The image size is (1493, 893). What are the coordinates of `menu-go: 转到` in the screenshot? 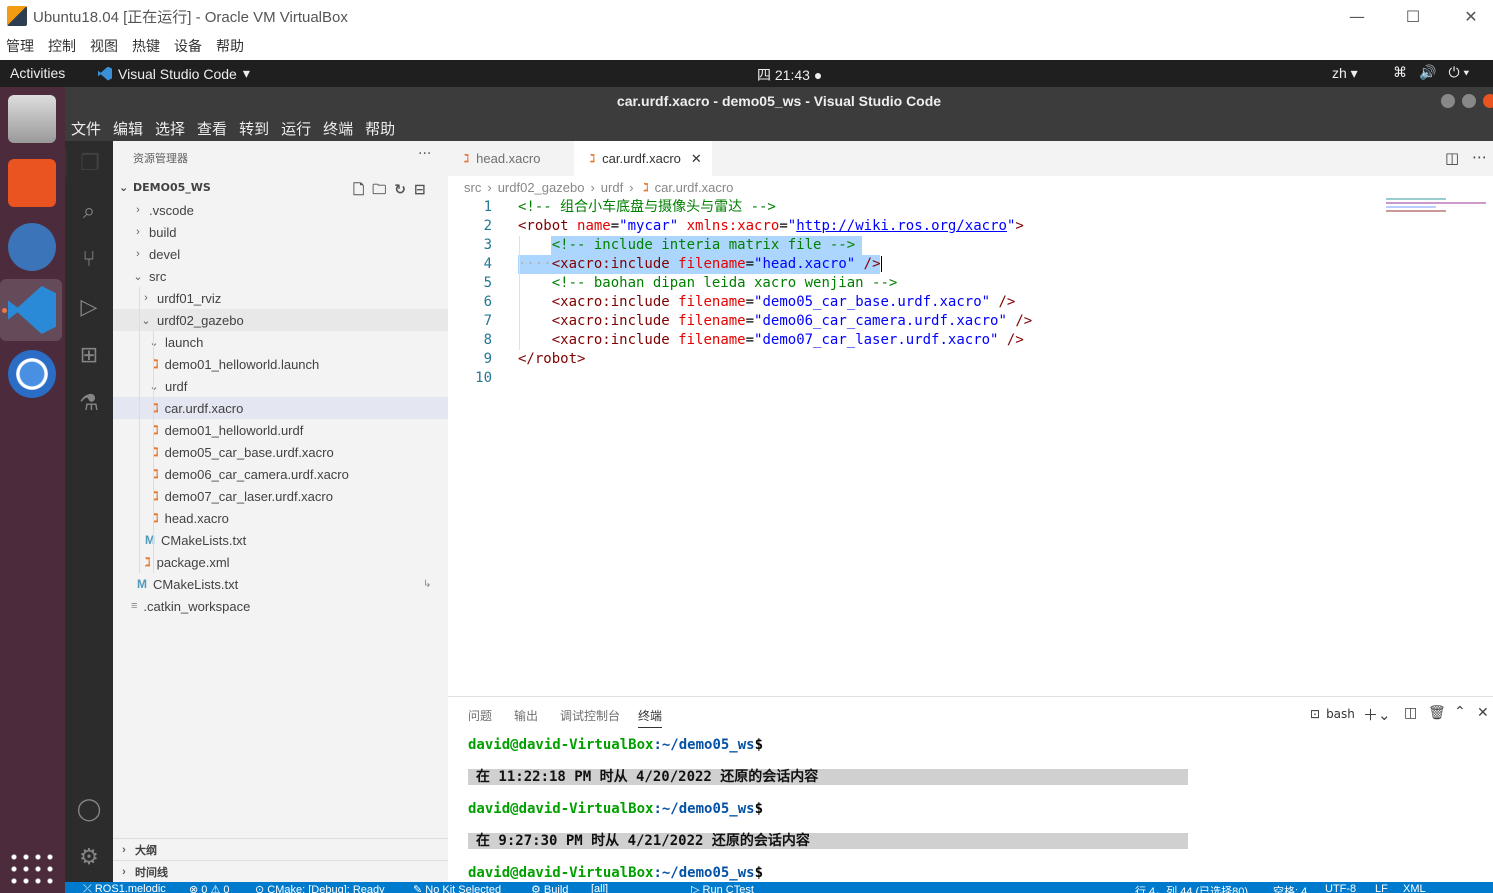 It's located at (254, 128).